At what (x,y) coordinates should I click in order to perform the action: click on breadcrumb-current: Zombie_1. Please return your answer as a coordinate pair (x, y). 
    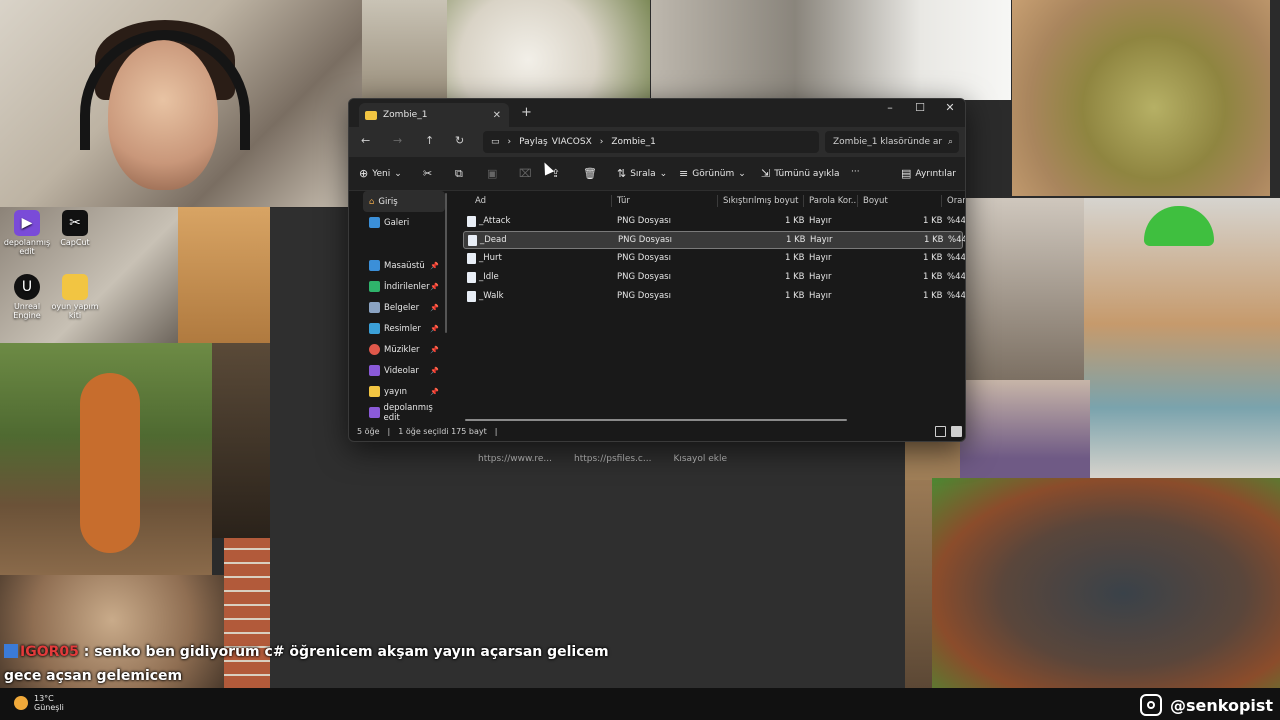
    Looking at the image, I should click on (633, 142).